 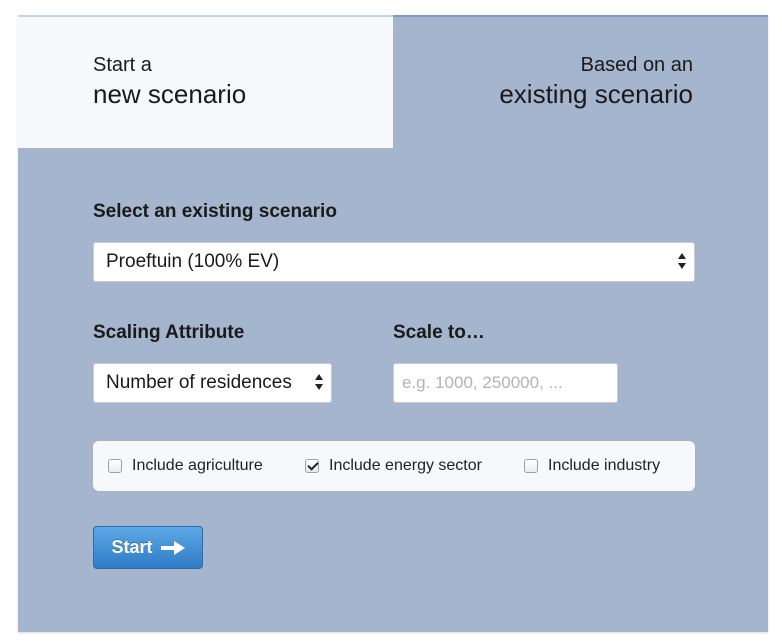 I want to click on tab-new-scenario: Start a new scenario, so click(x=205, y=82).